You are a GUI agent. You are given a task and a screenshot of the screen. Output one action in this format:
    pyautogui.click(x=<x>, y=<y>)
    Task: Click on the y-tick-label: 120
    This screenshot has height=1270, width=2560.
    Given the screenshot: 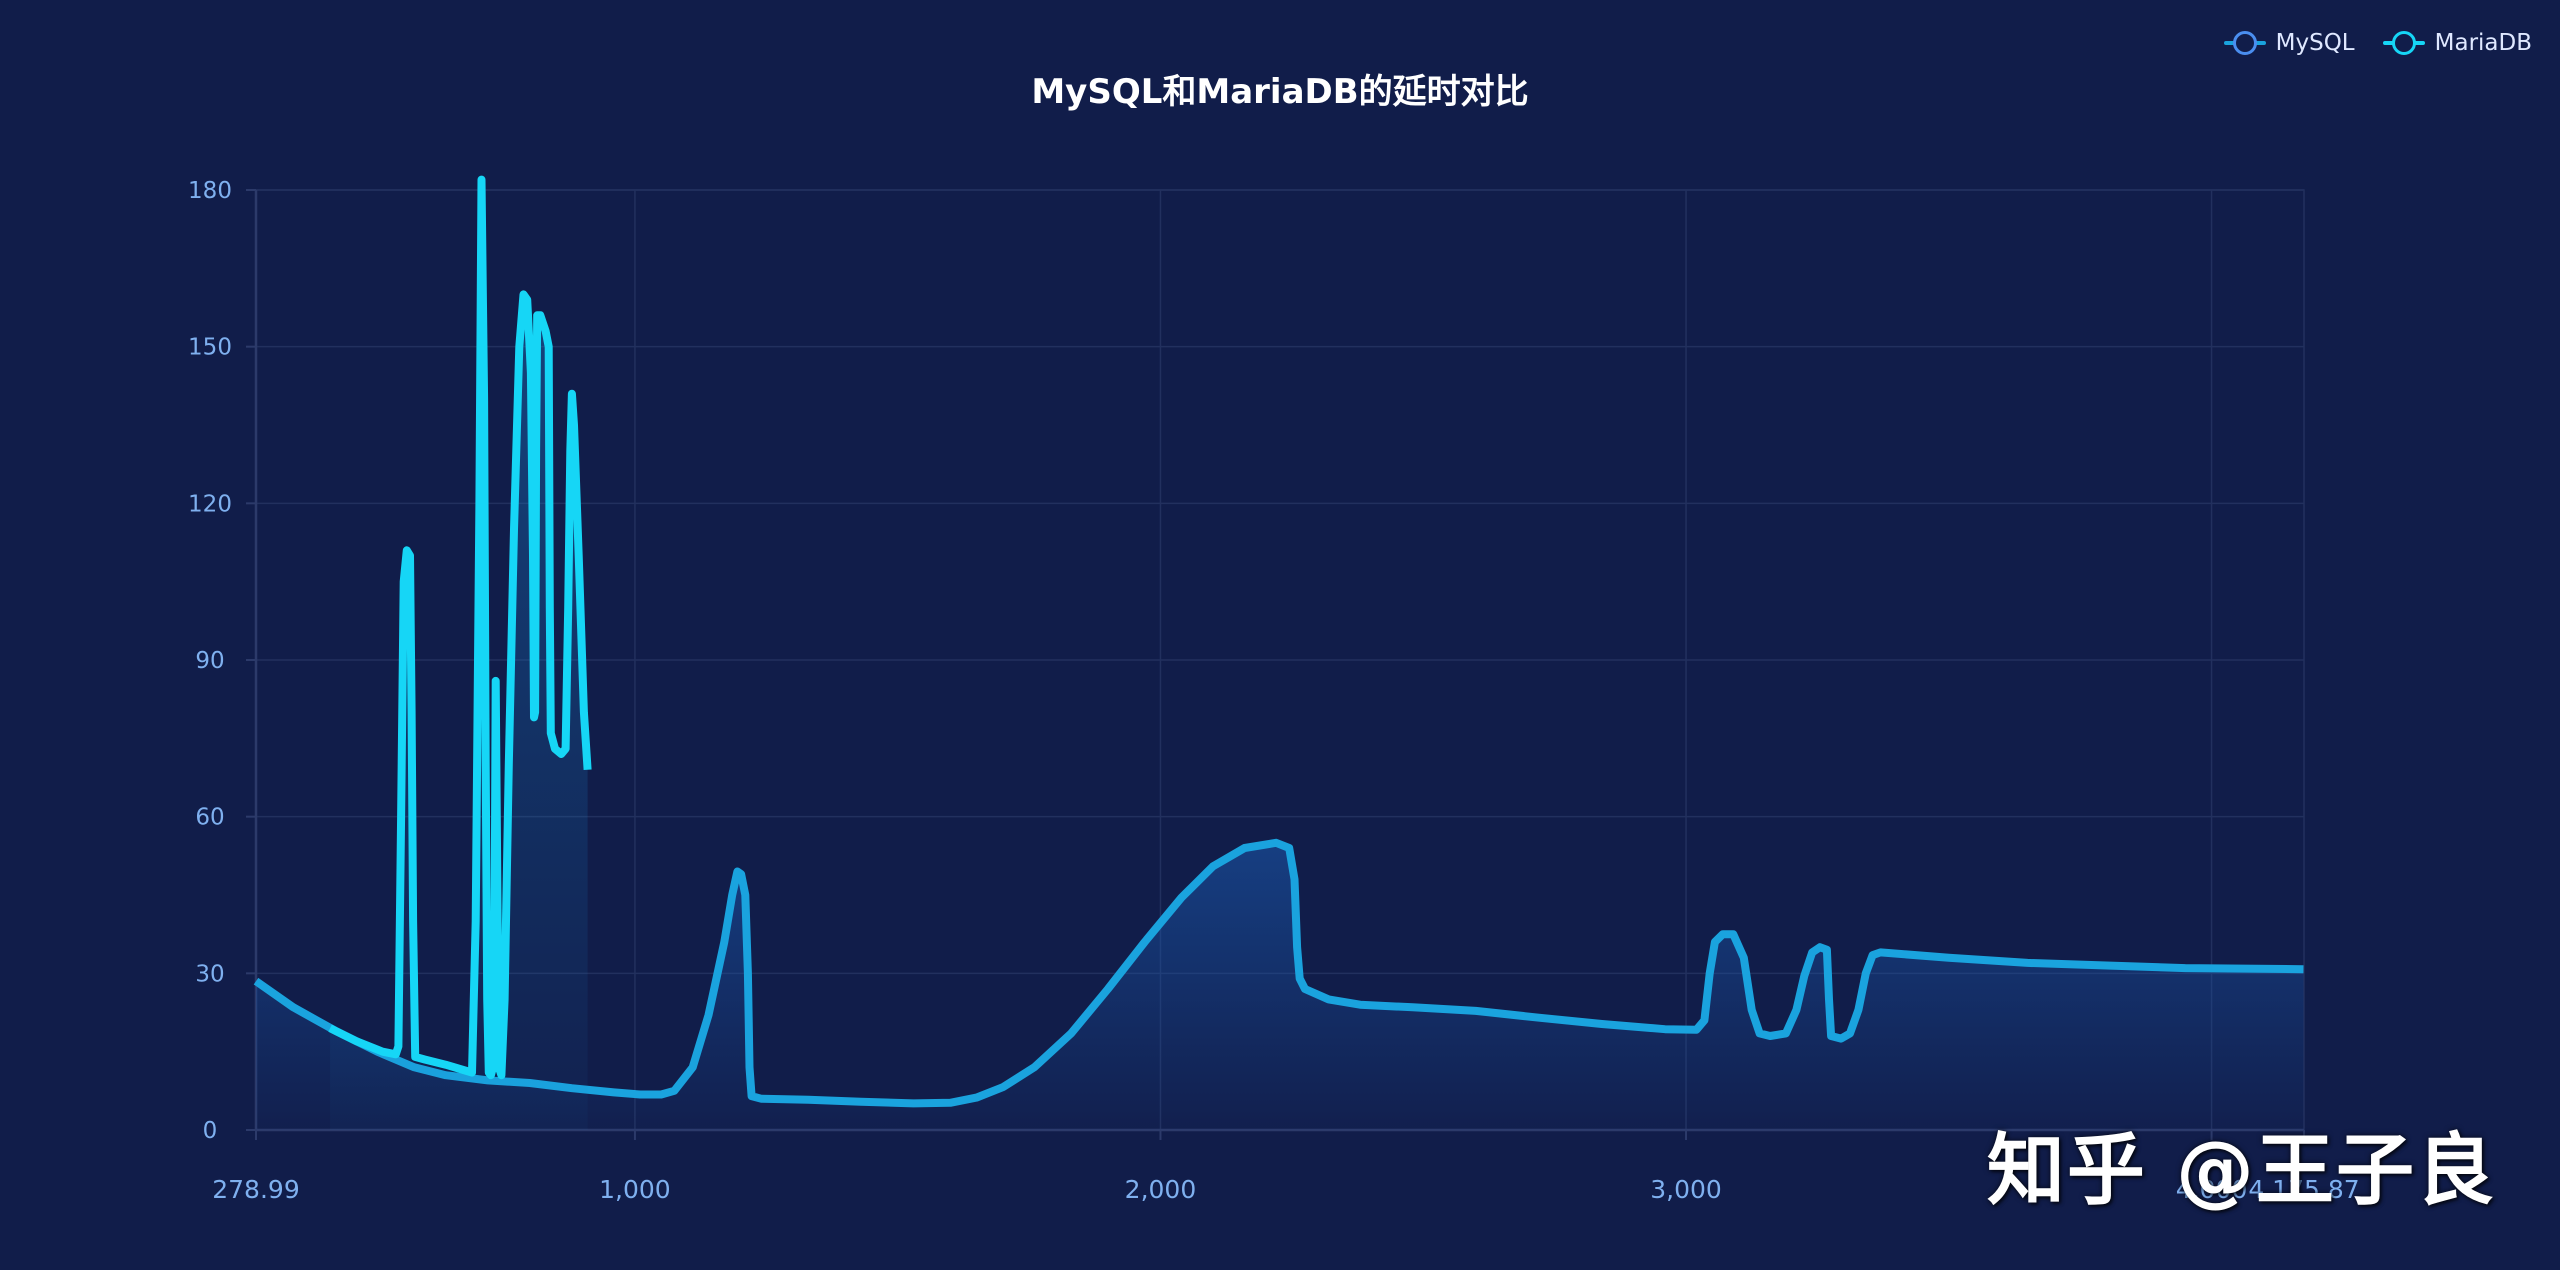 What is the action you would take?
    pyautogui.click(x=210, y=504)
    